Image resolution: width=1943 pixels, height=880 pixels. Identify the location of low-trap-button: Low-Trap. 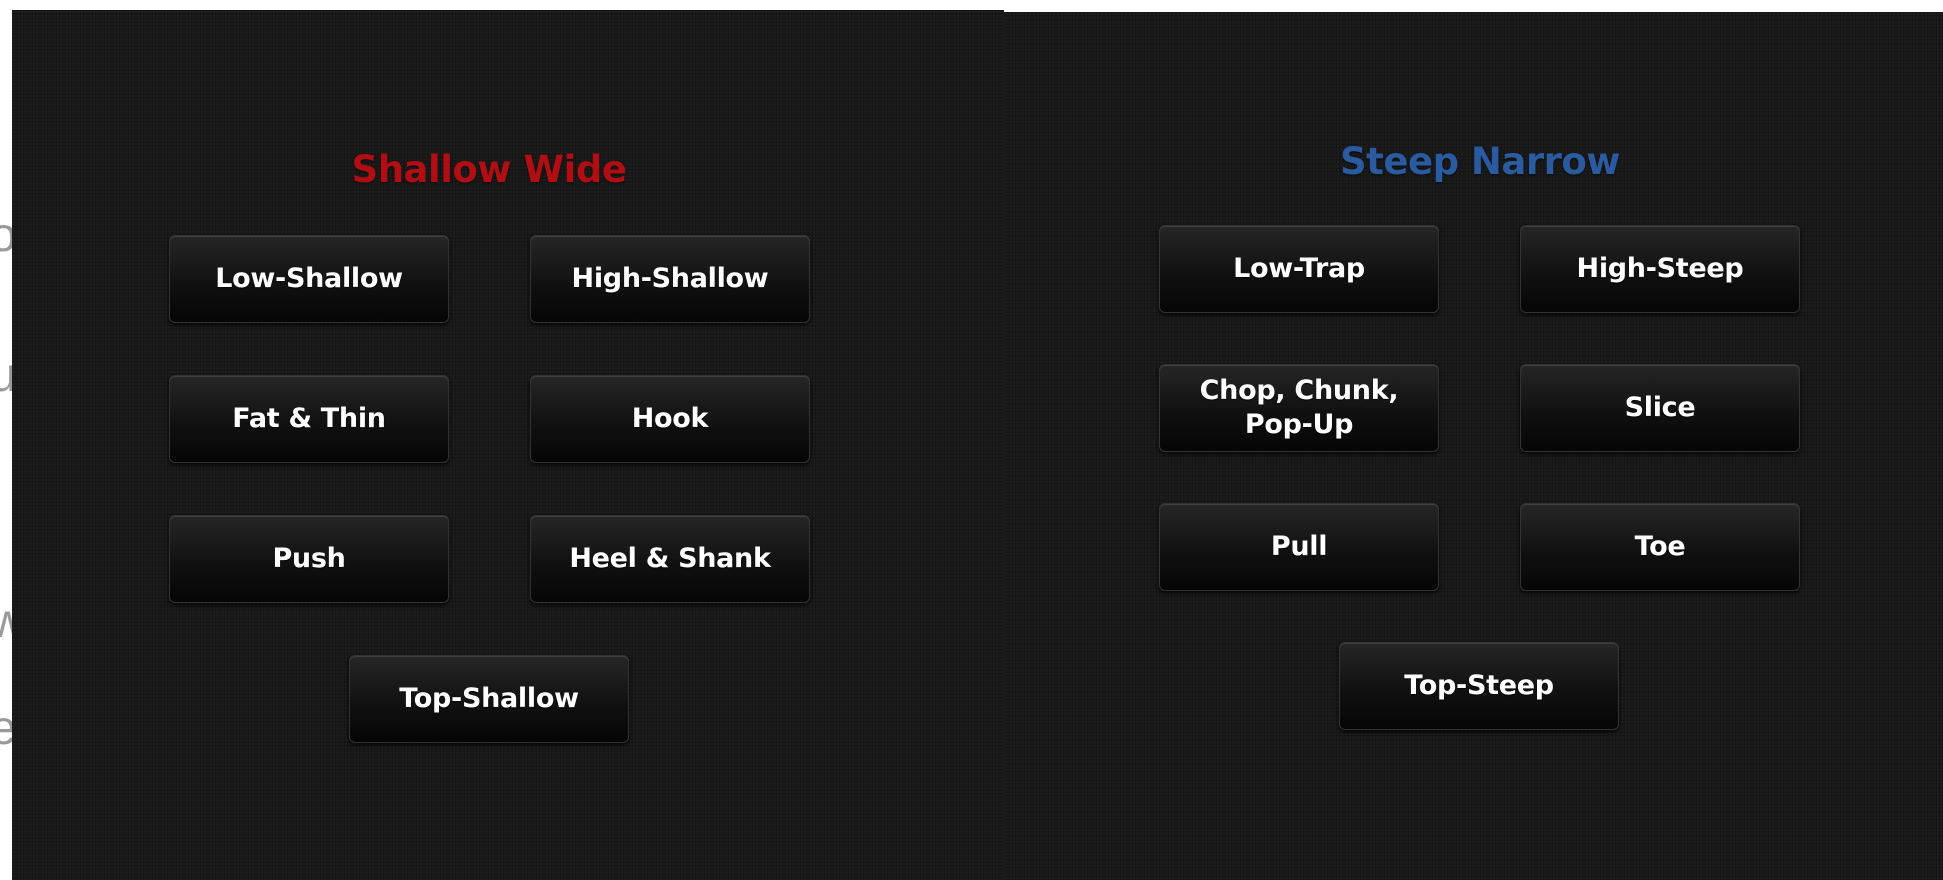
(1299, 269).